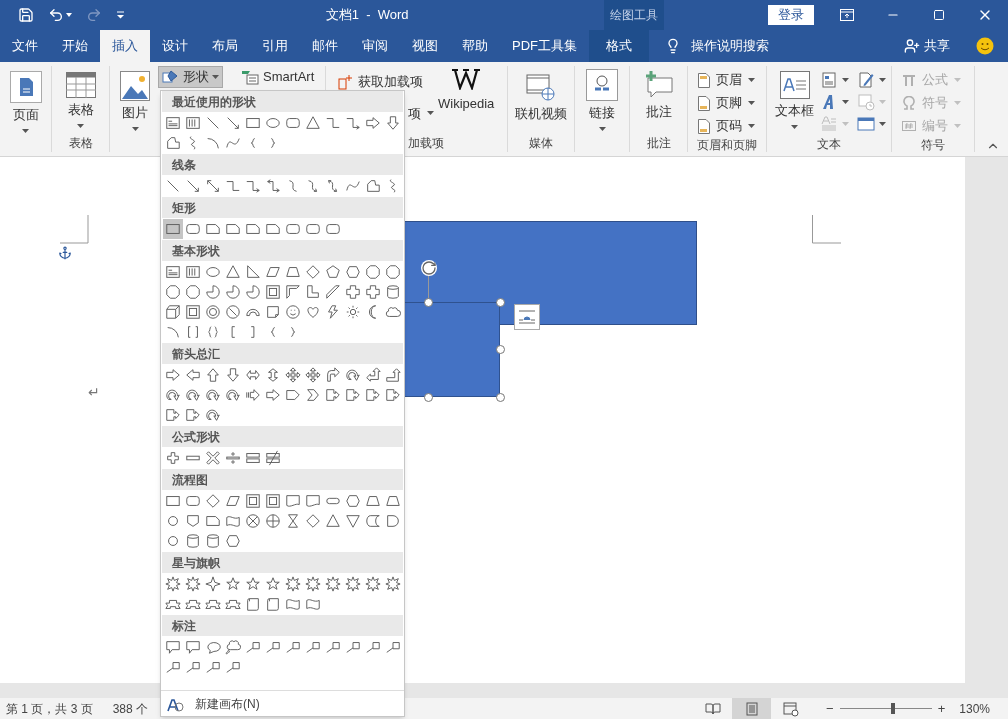 Image resolution: width=1008 pixels, height=719 pixels. Describe the element at coordinates (214, 102) in the screenshot. I see `section-header: 最近使用的形状` at that location.